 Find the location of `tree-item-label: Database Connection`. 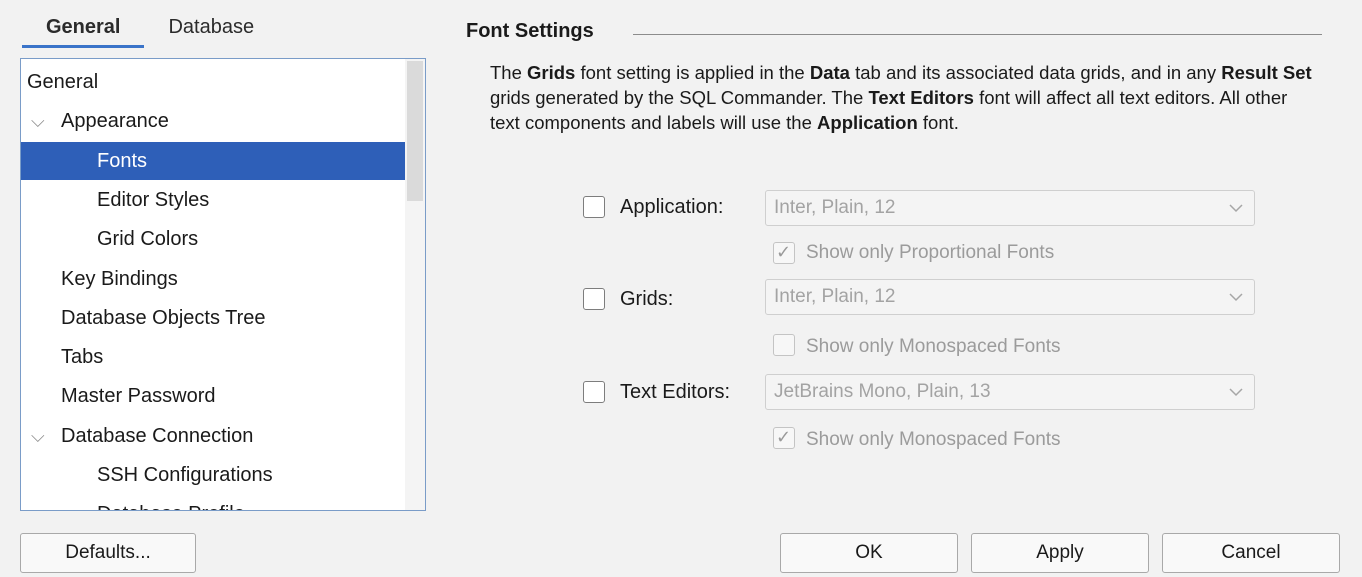

tree-item-label: Database Connection is located at coordinates (157, 435).